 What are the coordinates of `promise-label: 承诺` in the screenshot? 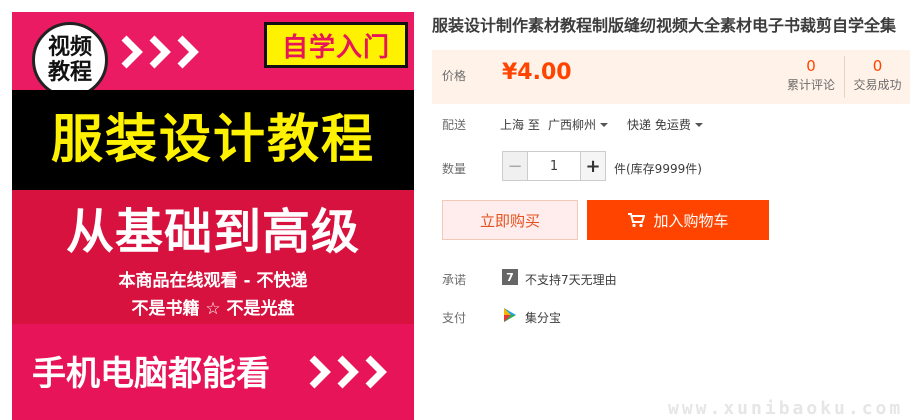 It's located at (454, 280).